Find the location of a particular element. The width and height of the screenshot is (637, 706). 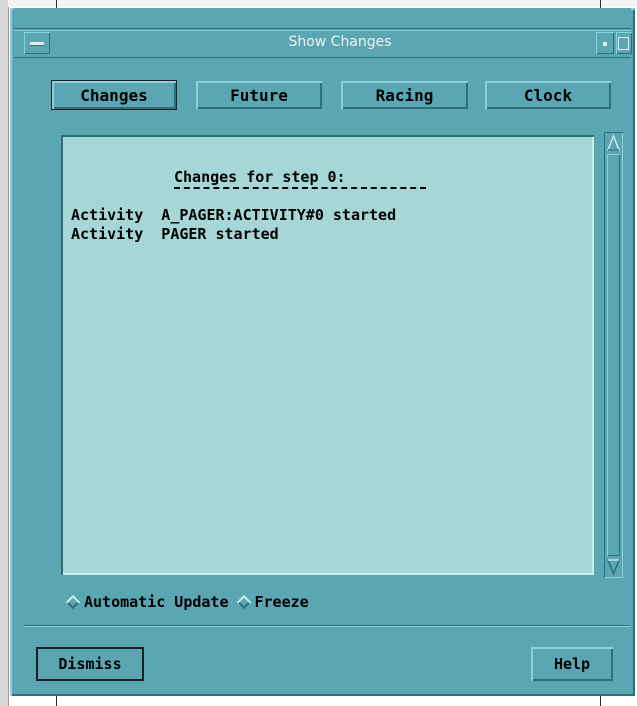

update-mode-options: Automatic Update Freeze is located at coordinates (189, 602).